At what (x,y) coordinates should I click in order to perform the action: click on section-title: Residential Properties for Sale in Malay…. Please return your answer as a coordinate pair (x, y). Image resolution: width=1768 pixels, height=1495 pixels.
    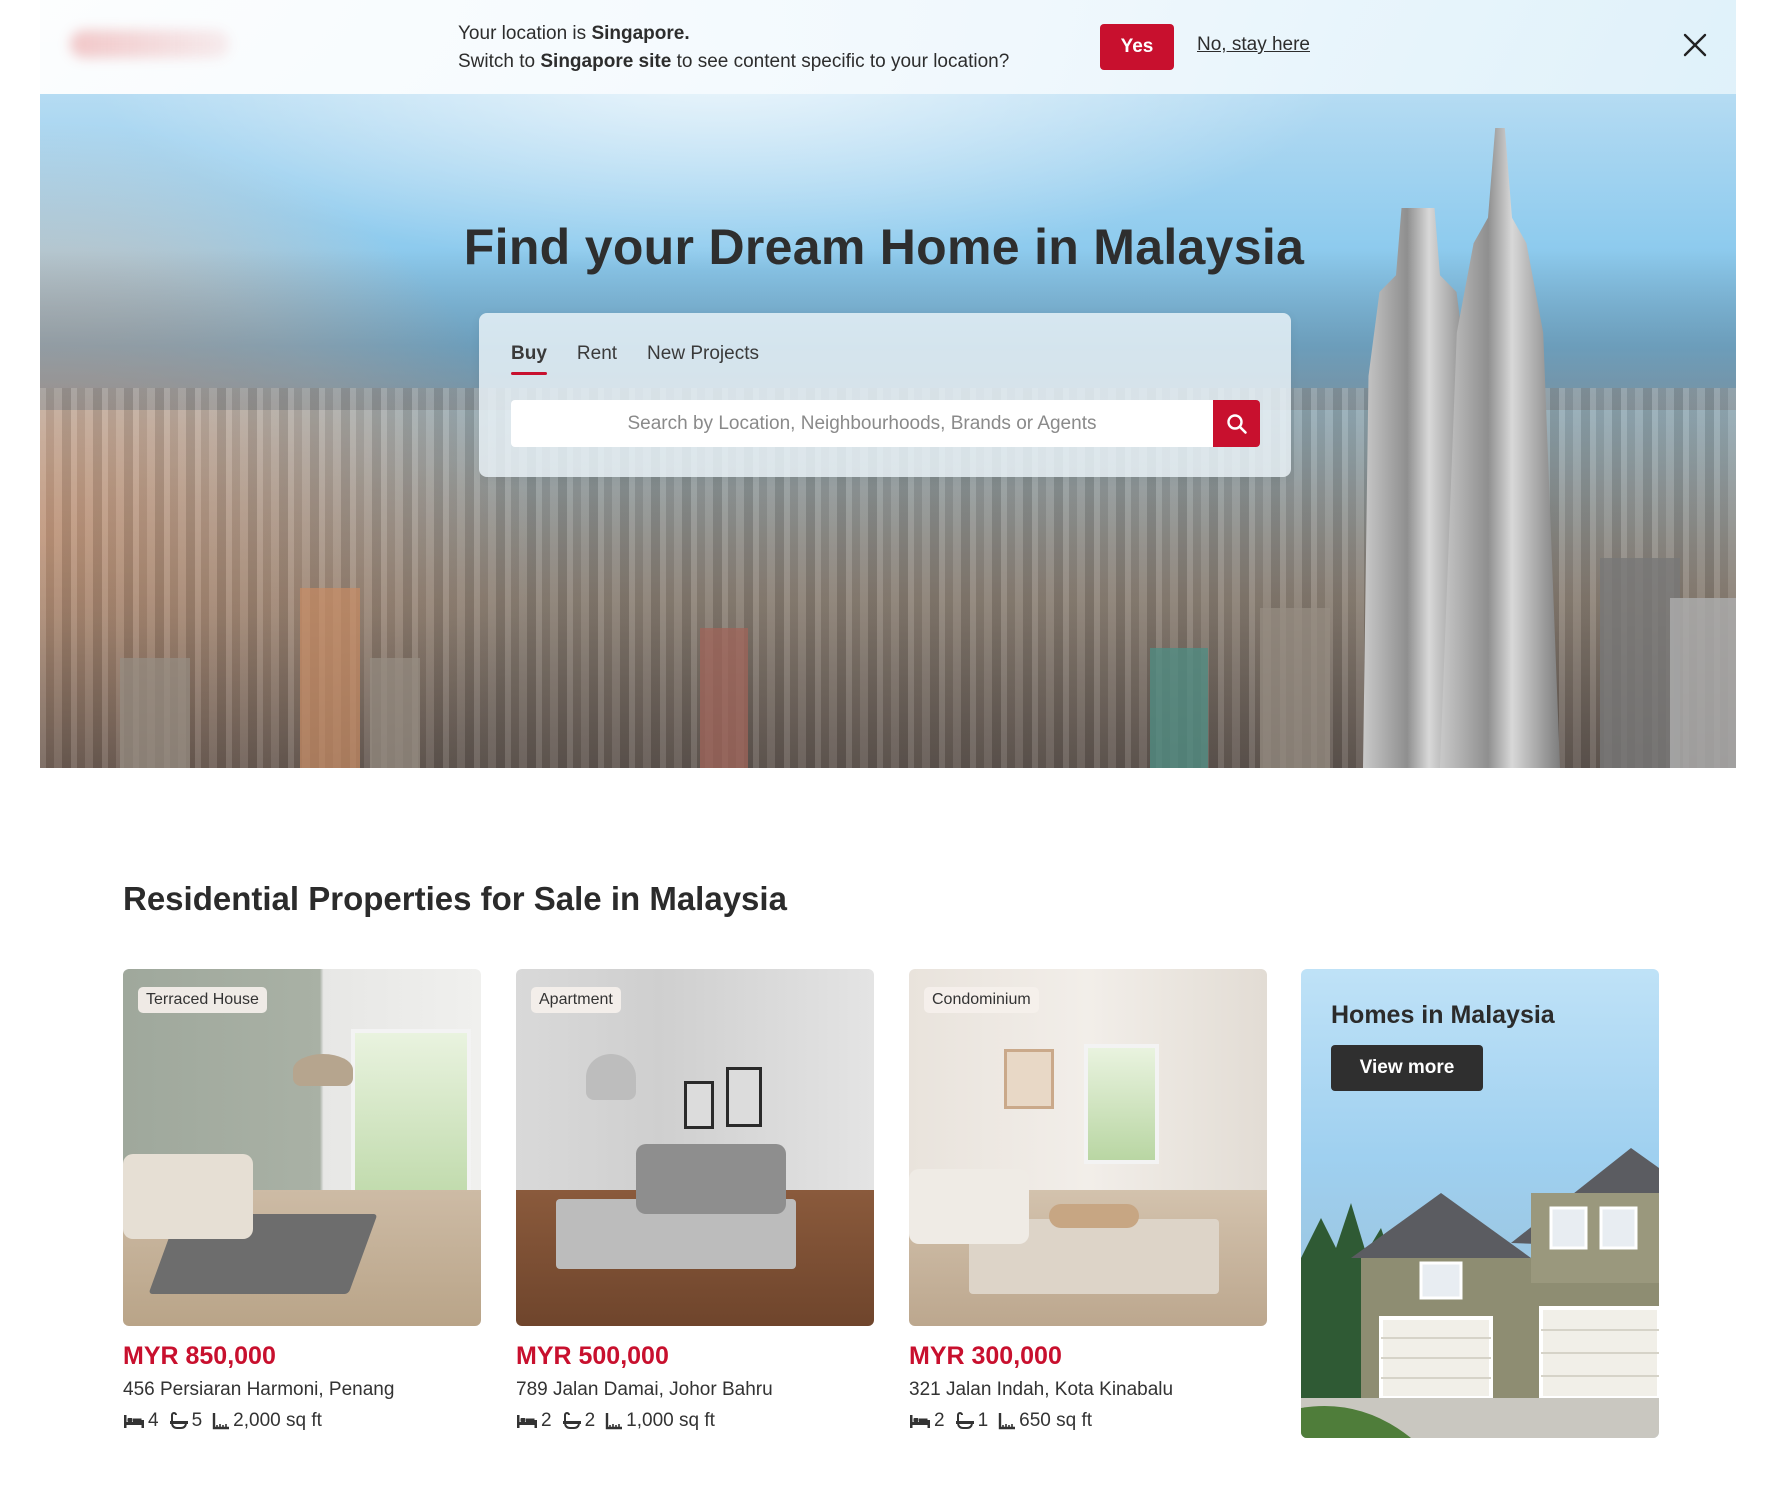
    Looking at the image, I should click on (455, 898).